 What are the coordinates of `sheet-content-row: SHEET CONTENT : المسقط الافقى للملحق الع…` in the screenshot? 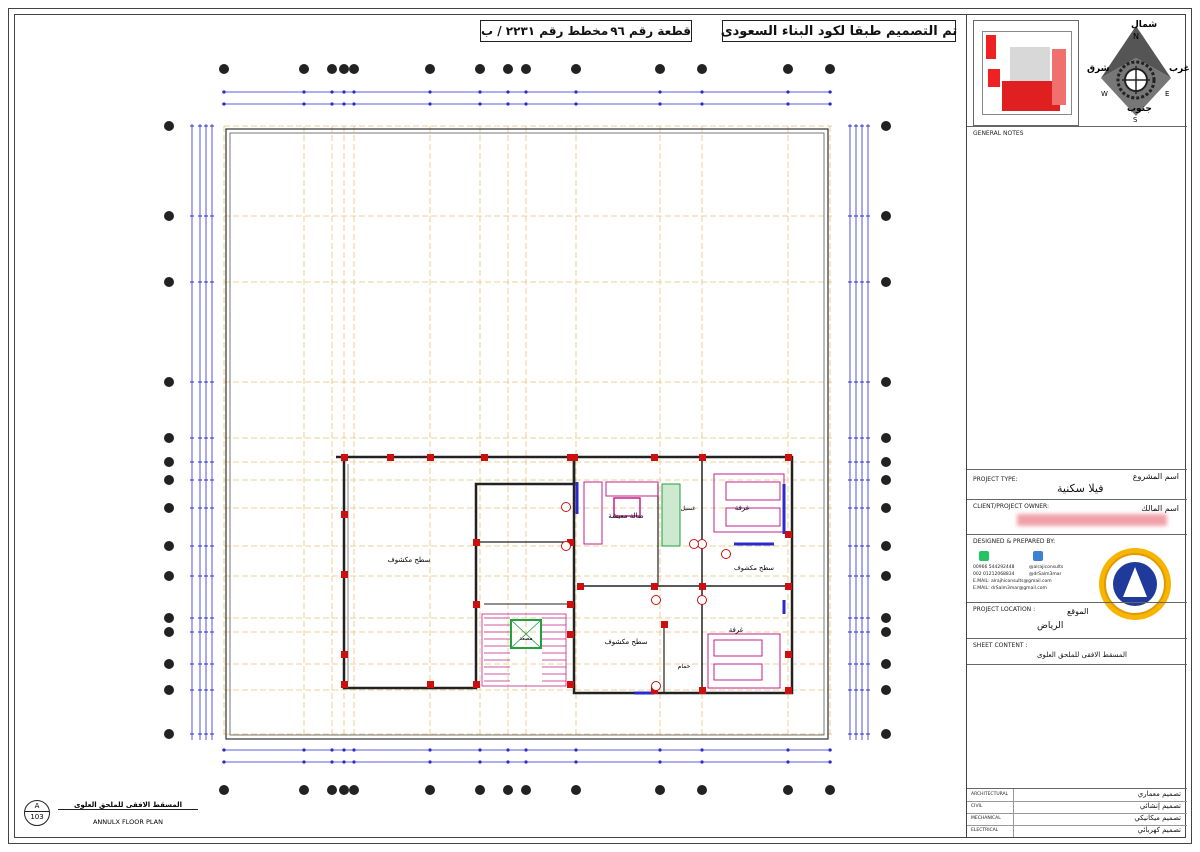 It's located at (1077, 651).